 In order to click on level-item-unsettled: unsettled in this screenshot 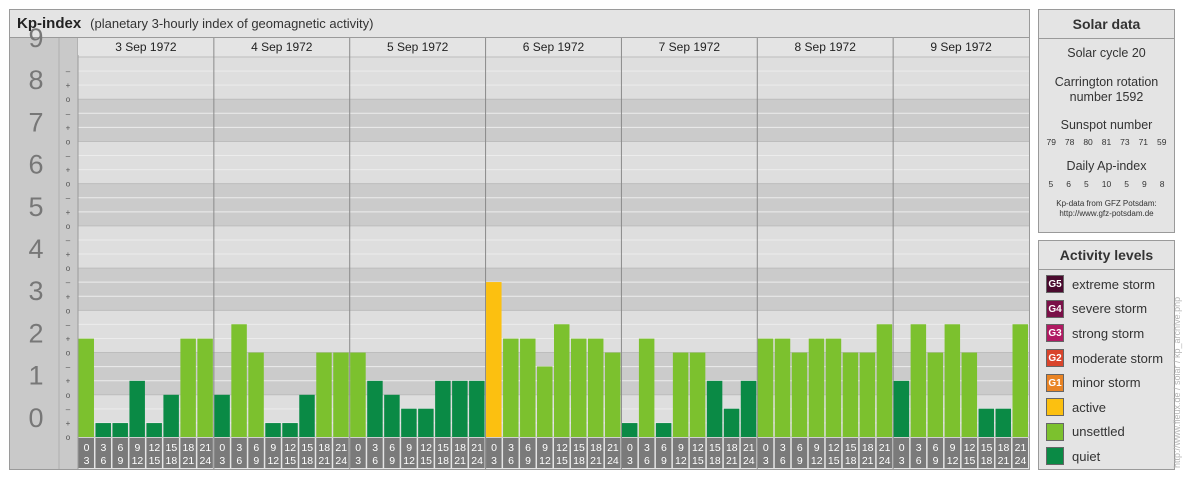, I will do `click(1106, 432)`.